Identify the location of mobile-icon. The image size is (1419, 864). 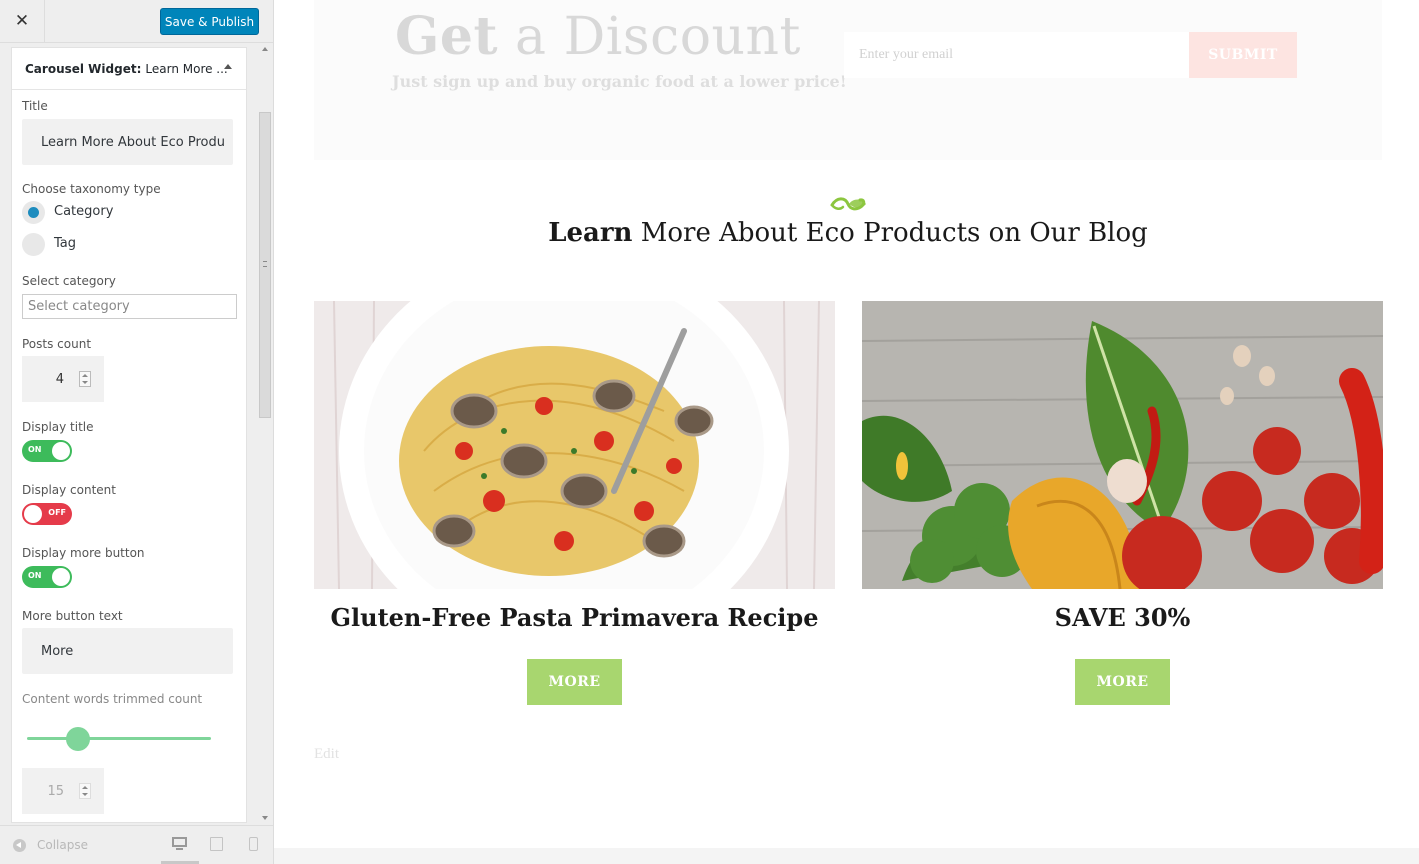
(253, 844).